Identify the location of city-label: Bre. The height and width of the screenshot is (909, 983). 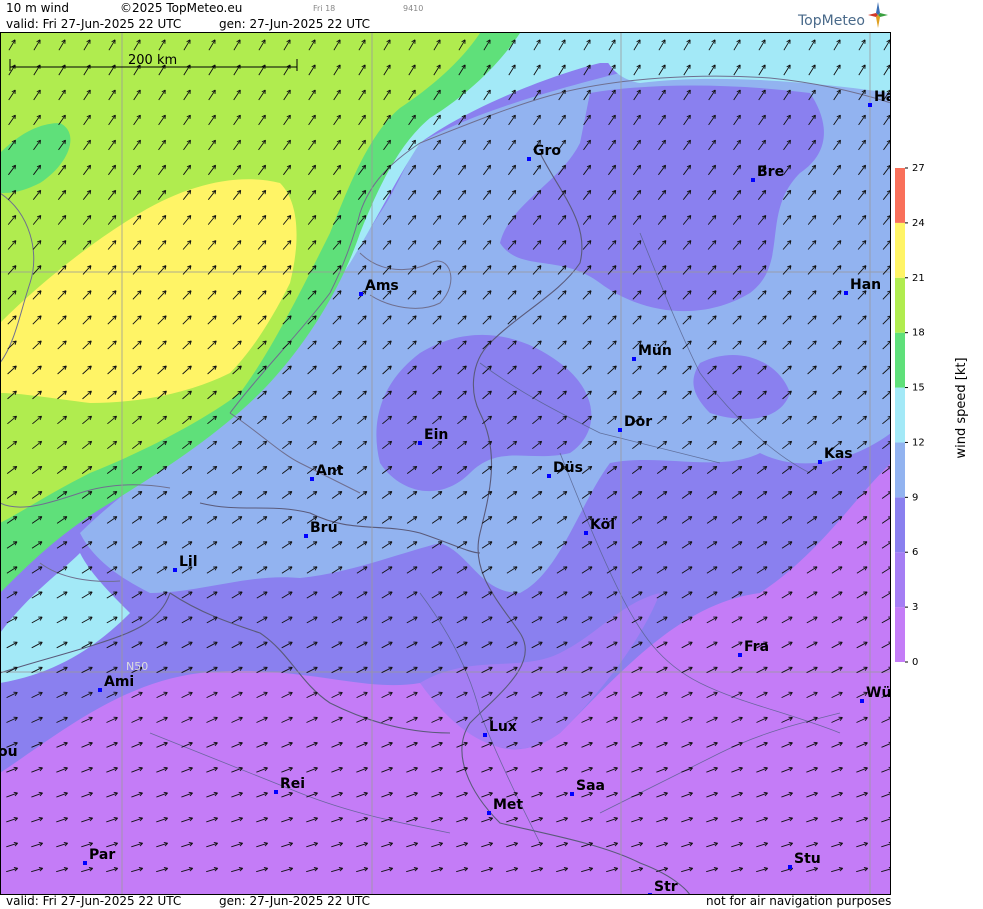
(770, 172).